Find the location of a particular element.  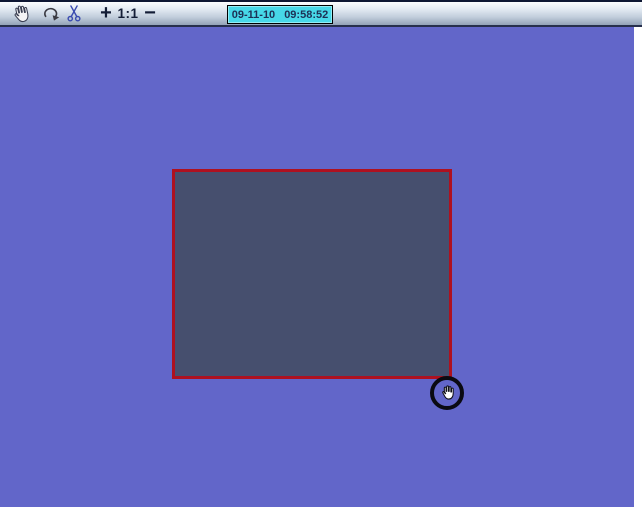

hand-icon is located at coordinates (21, 14).